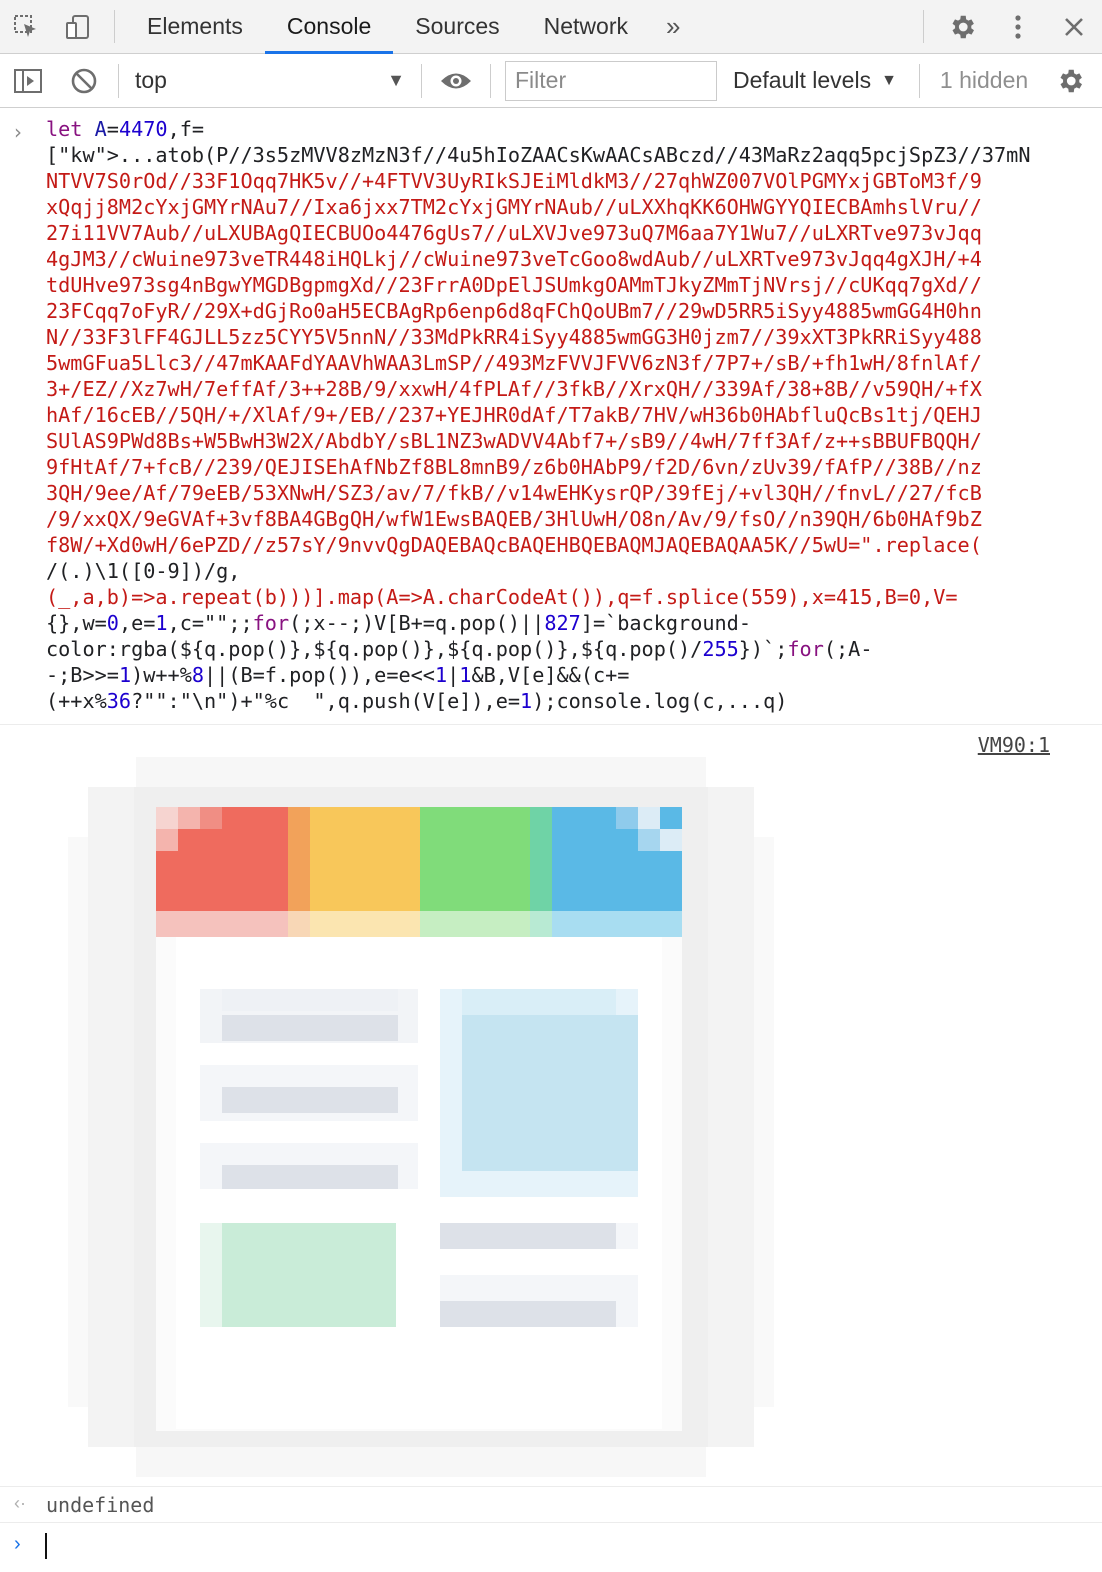 This screenshot has height=1572, width=1102. I want to click on more-tabs-icon: », so click(673, 26).